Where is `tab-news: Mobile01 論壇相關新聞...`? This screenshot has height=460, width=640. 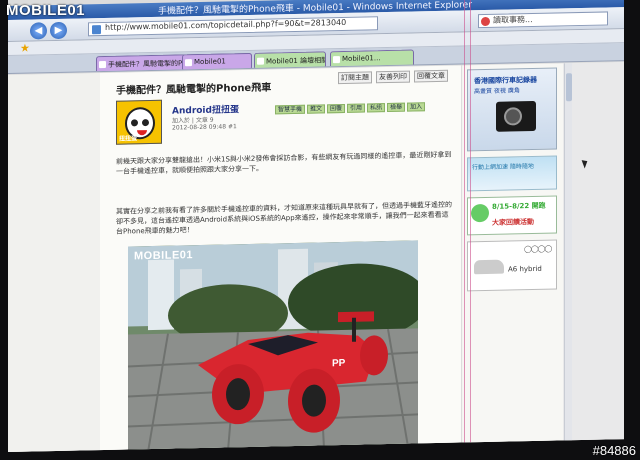
tab-news: Mobile01 論壇相關新聞... is located at coordinates (290, 59).